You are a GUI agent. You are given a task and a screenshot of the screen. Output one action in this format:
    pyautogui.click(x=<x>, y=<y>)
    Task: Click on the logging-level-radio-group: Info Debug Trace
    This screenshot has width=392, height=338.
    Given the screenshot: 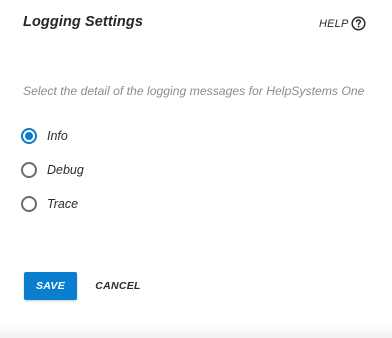 What is the action you would take?
    pyautogui.click(x=52, y=170)
    